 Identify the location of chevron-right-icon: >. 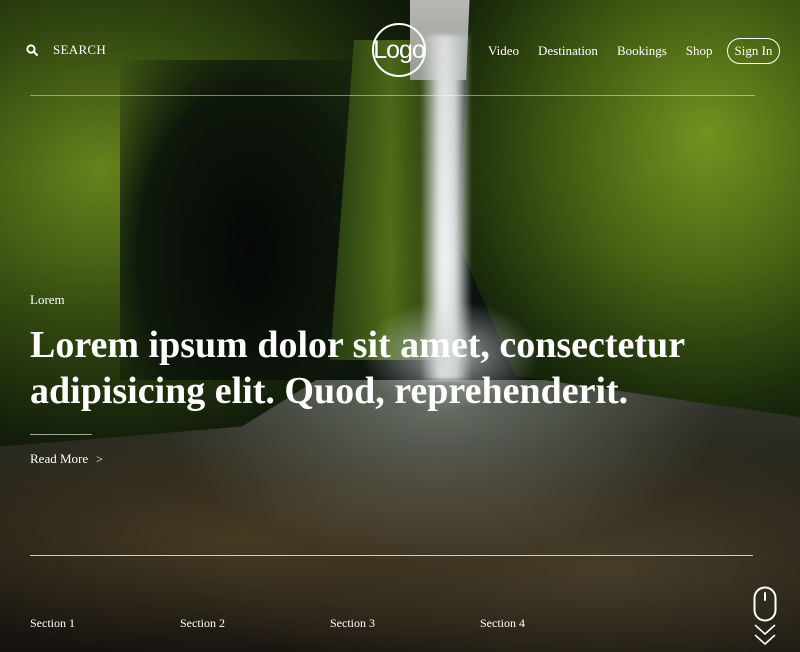
(99, 458).